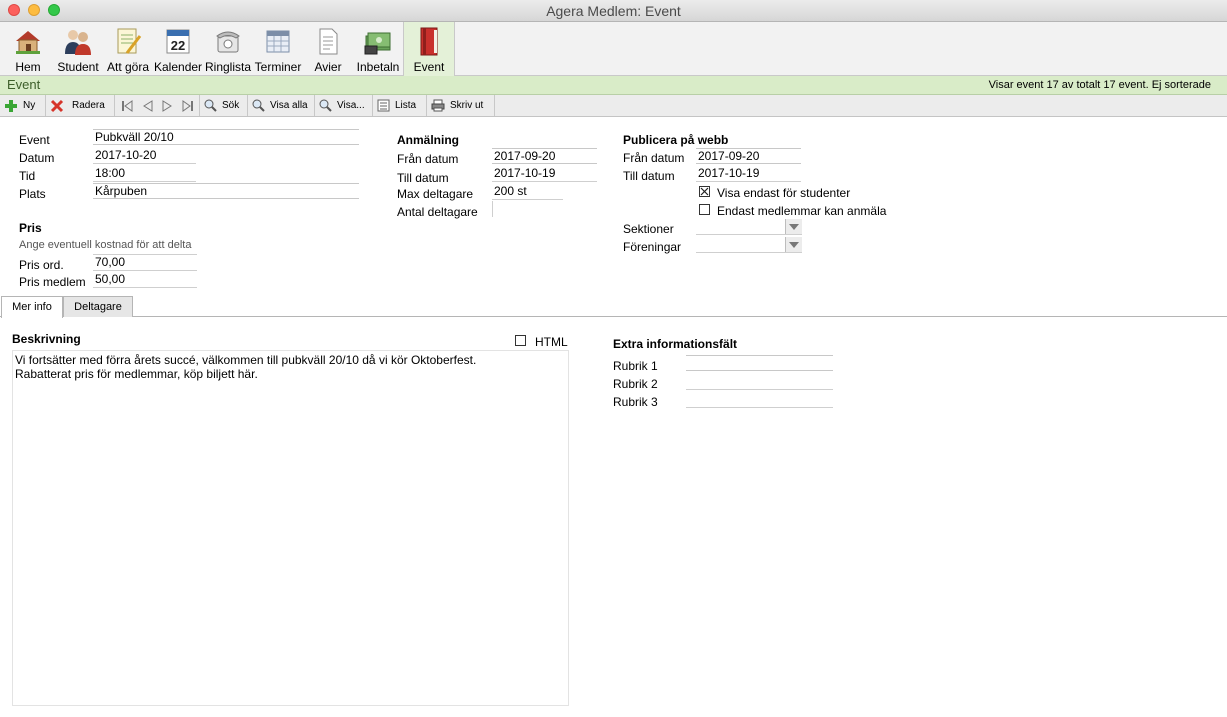  What do you see at coordinates (527, 192) in the screenshot?
I see `max-participants-field: 200 st` at bounding box center [527, 192].